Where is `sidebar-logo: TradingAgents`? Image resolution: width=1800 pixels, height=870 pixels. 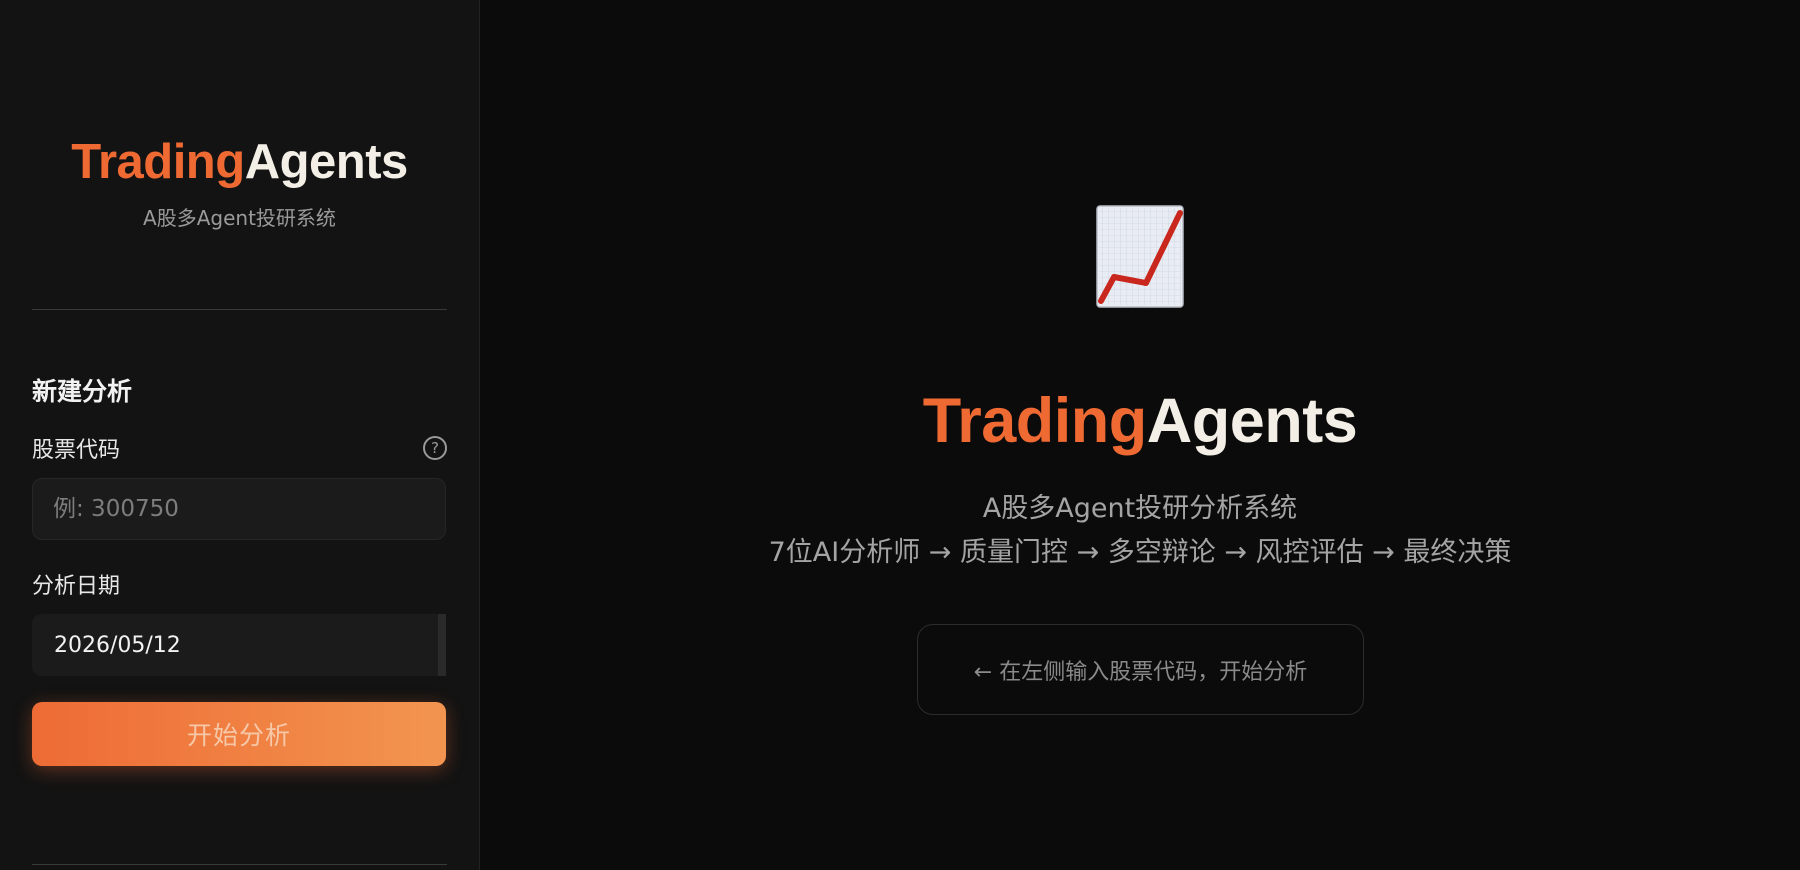 sidebar-logo: TradingAgents is located at coordinates (239, 162).